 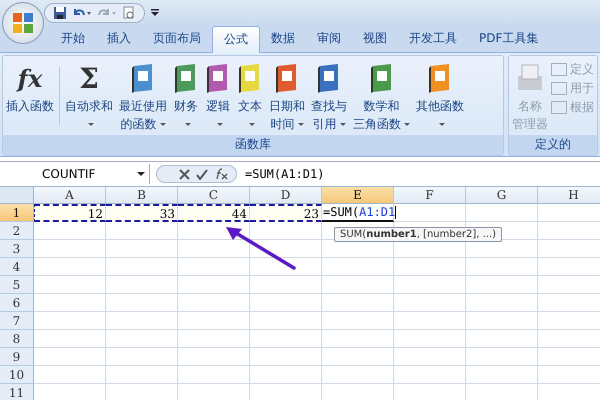 I want to click on group-label: 定义的, so click(x=553, y=145).